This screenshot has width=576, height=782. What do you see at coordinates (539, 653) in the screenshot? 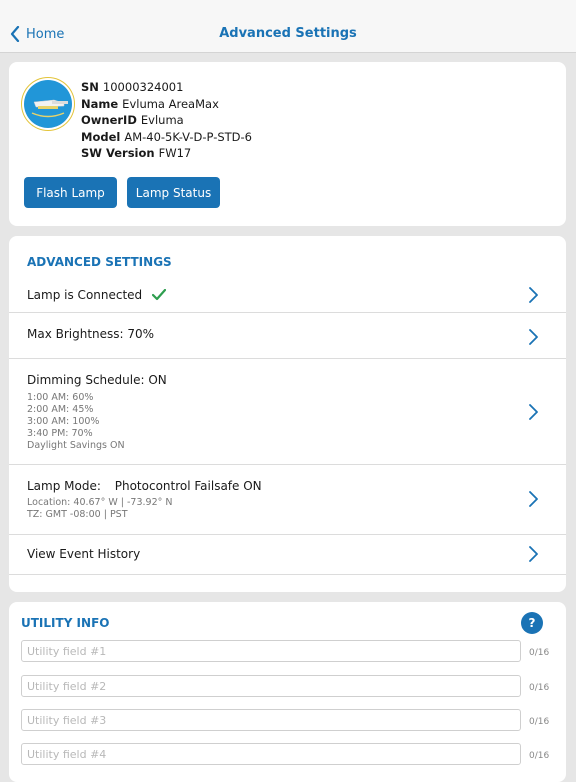
I see `utility-field-1-count: 0/16` at bounding box center [539, 653].